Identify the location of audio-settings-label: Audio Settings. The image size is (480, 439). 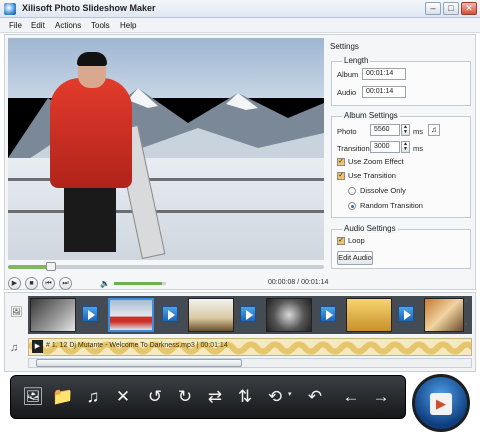
(370, 228).